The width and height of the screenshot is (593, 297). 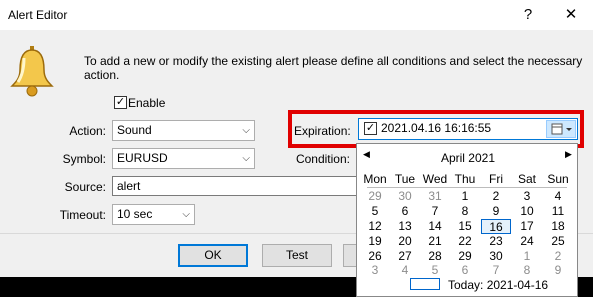 I want to click on weekday-header: Fri, so click(x=496, y=179).